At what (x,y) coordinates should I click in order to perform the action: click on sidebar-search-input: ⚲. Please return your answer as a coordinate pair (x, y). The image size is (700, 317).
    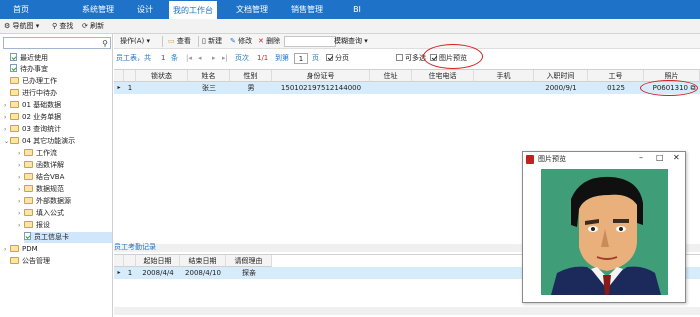
    Looking at the image, I should click on (57, 43).